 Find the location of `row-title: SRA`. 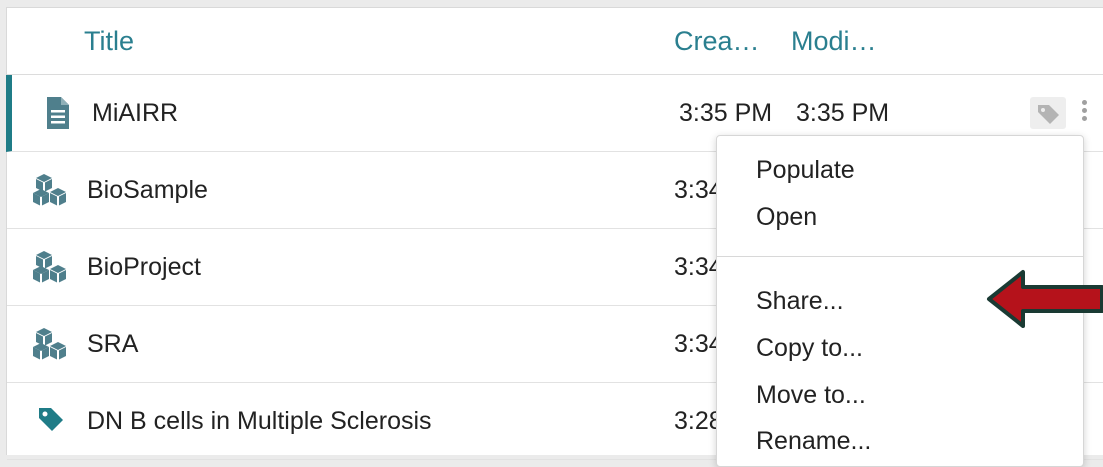

row-title: SRA is located at coordinates (112, 344).